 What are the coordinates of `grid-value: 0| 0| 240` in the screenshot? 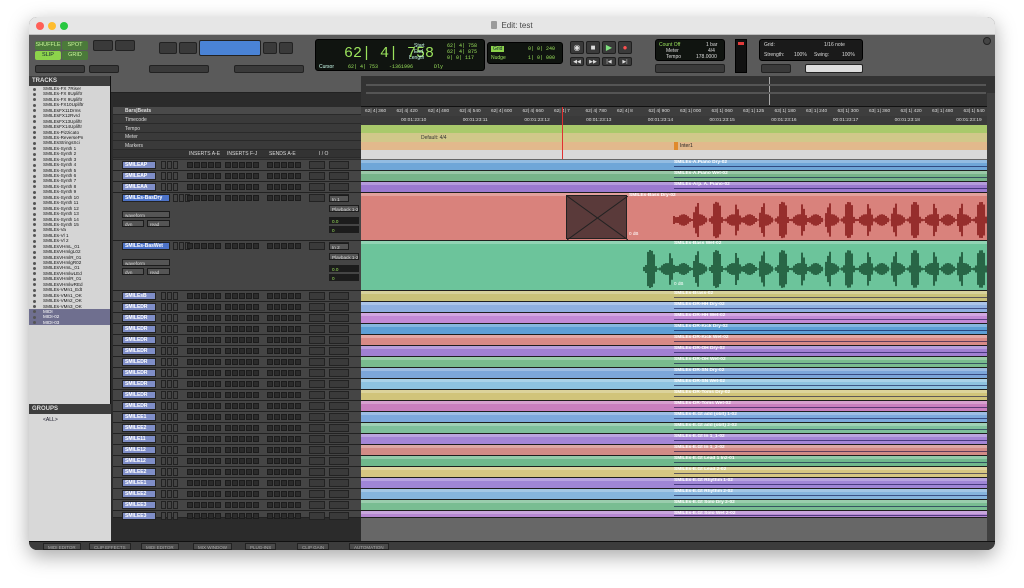 It's located at (541, 49).